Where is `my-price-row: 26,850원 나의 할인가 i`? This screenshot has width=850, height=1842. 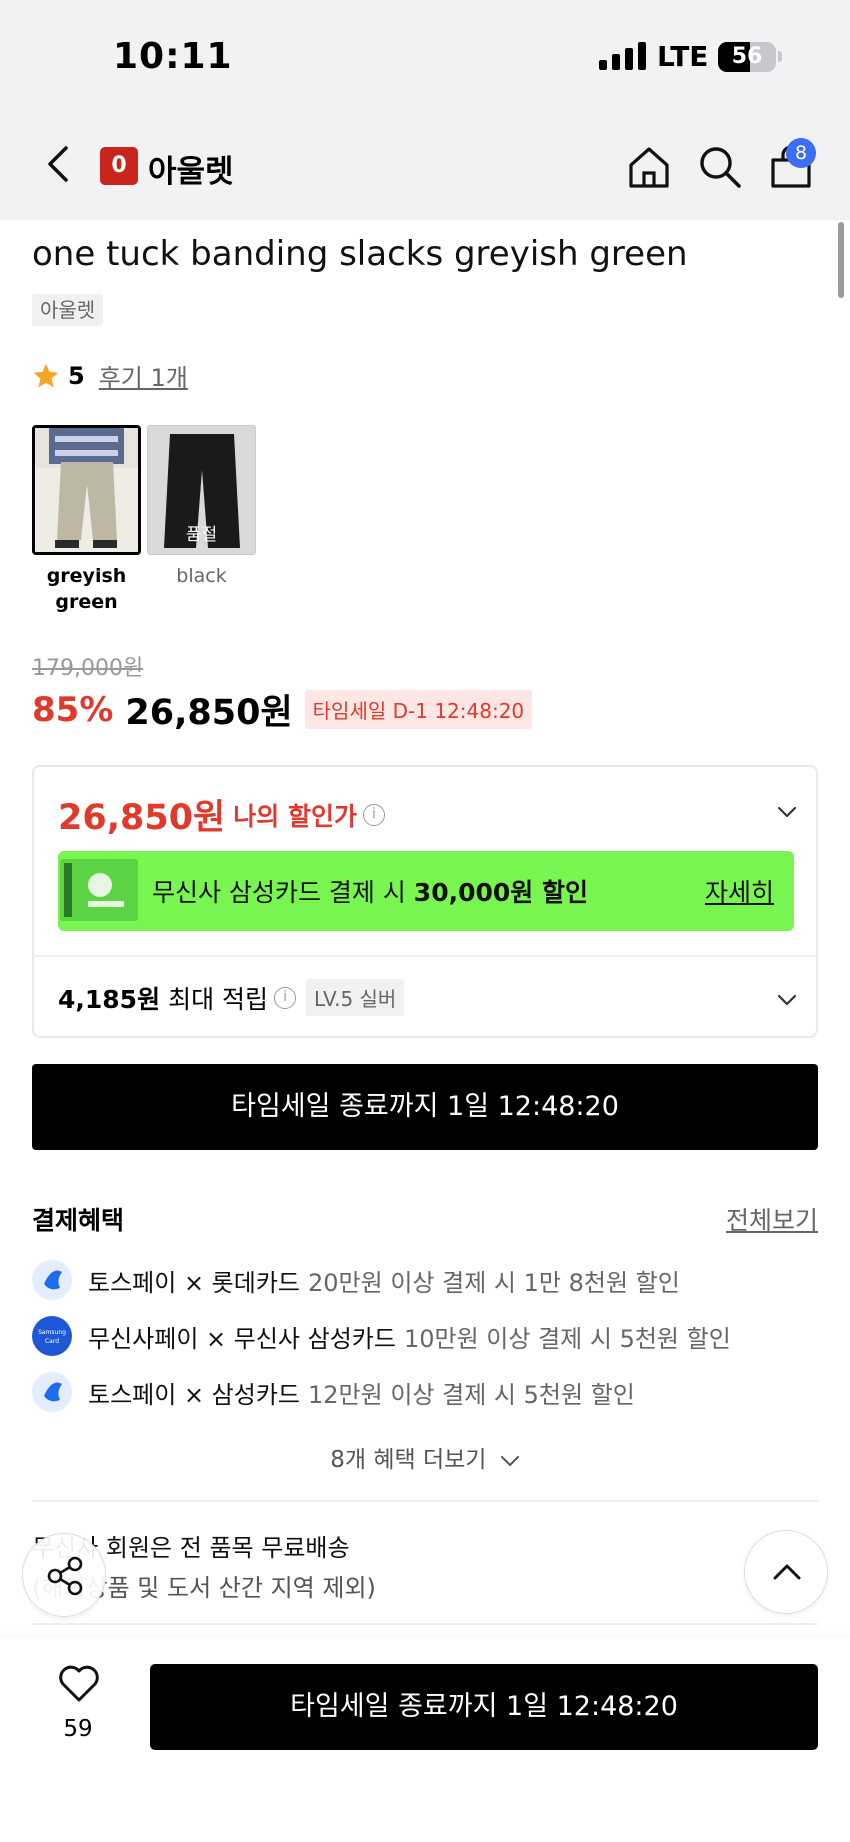 my-price-row: 26,850원 나의 할인가 i is located at coordinates (221, 814).